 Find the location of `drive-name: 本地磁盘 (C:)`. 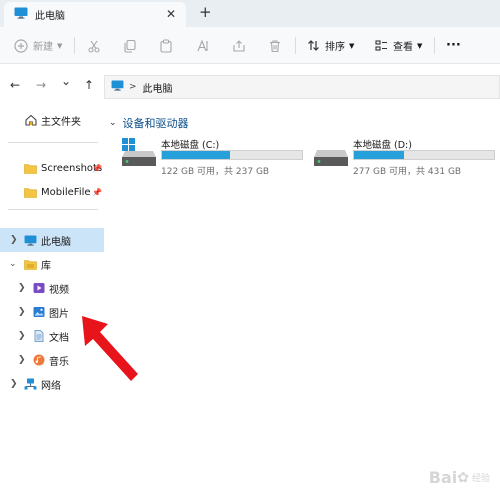

drive-name: 本地磁盘 (C:) is located at coordinates (190, 145).